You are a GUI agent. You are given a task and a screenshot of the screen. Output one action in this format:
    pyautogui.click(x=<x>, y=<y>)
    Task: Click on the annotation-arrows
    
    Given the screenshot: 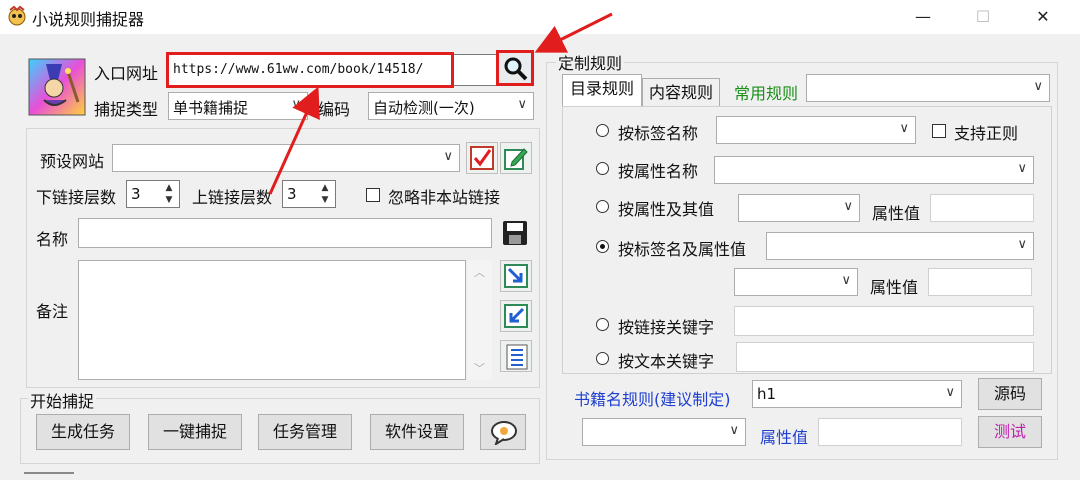 What is the action you would take?
    pyautogui.click(x=440, y=103)
    